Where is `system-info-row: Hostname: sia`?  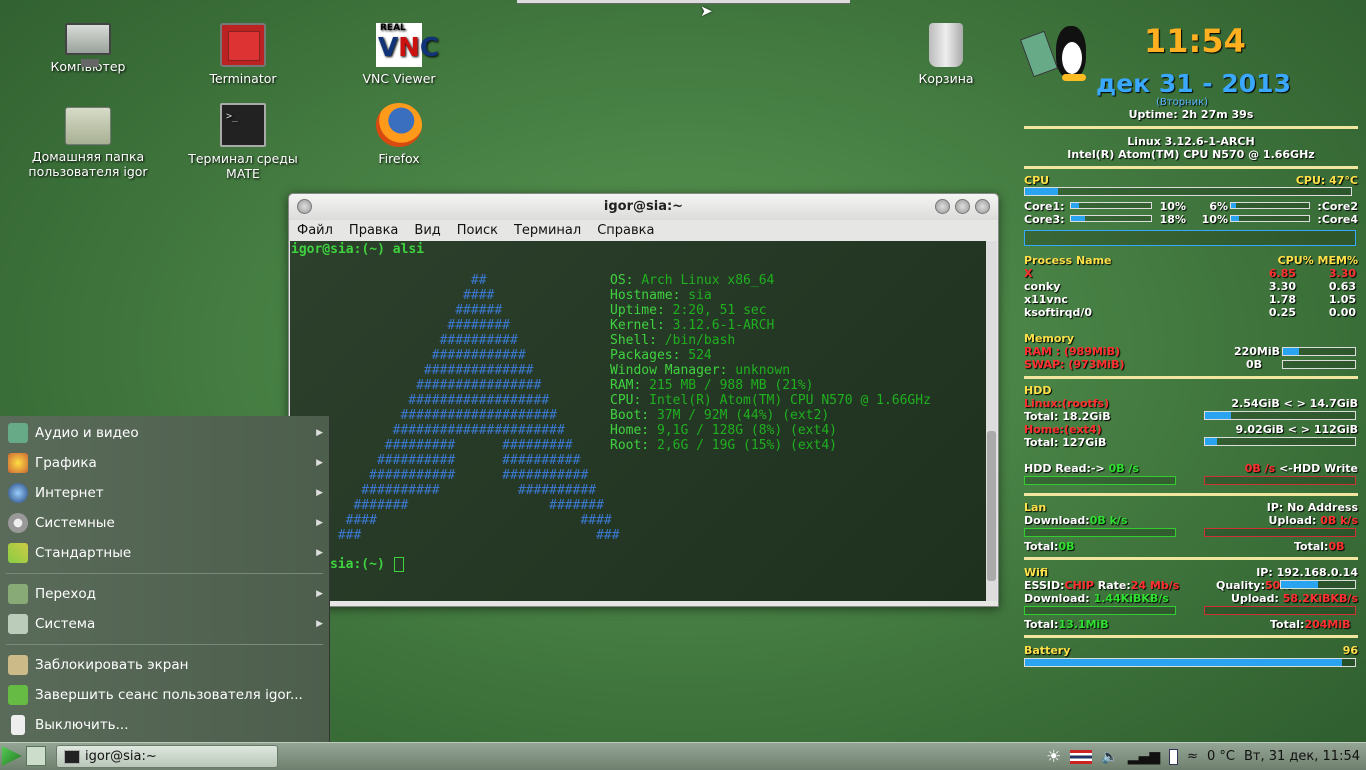 system-info-row: Hostname: sia is located at coordinates (661, 295).